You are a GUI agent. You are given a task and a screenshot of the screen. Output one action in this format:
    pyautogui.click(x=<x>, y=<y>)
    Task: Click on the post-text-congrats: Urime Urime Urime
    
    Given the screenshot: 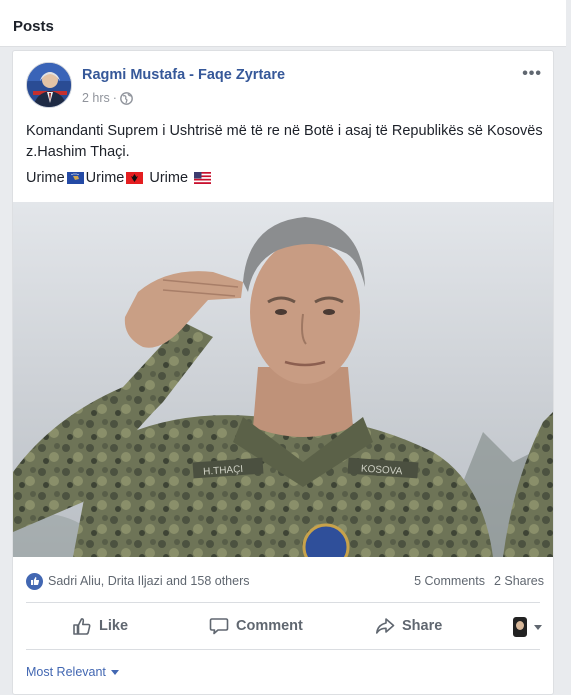 What is the action you would take?
    pyautogui.click(x=119, y=178)
    